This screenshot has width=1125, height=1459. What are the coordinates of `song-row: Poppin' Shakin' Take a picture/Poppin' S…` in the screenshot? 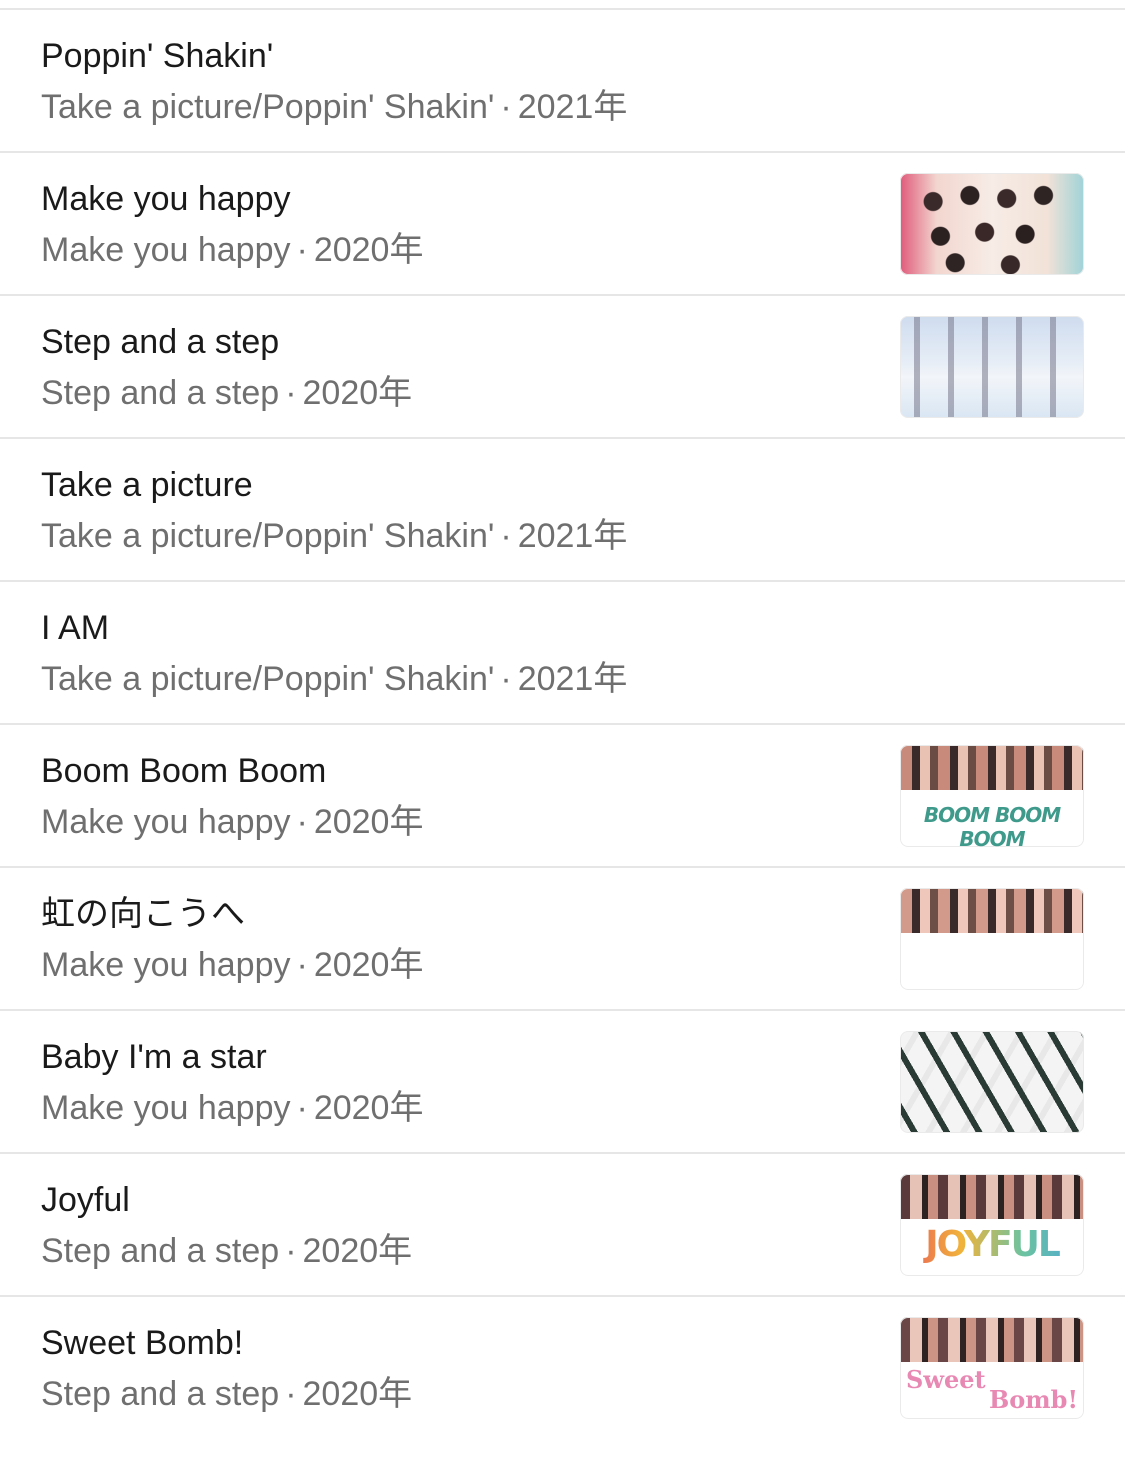 It's located at (562, 81).